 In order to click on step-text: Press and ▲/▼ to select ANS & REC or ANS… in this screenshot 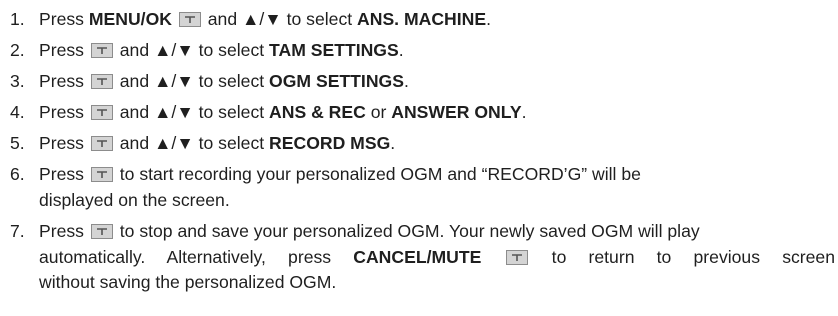, I will do `click(283, 112)`.